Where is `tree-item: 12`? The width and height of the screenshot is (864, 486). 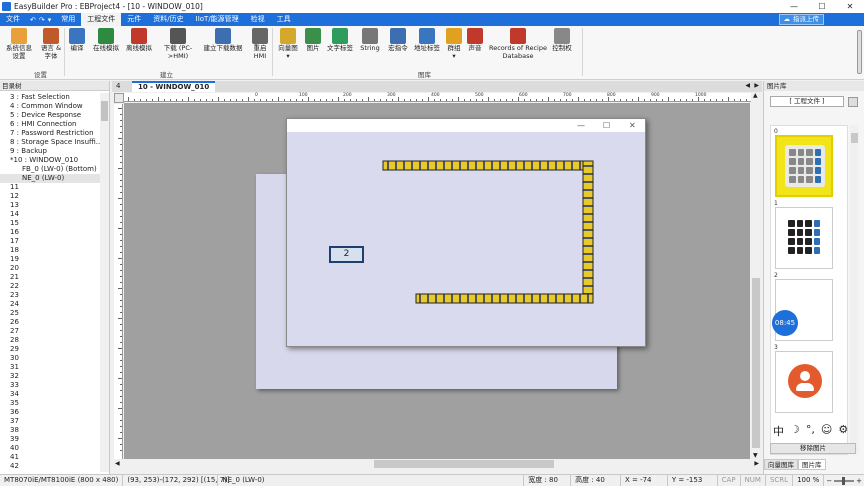
tree-item: 12 is located at coordinates (50, 196).